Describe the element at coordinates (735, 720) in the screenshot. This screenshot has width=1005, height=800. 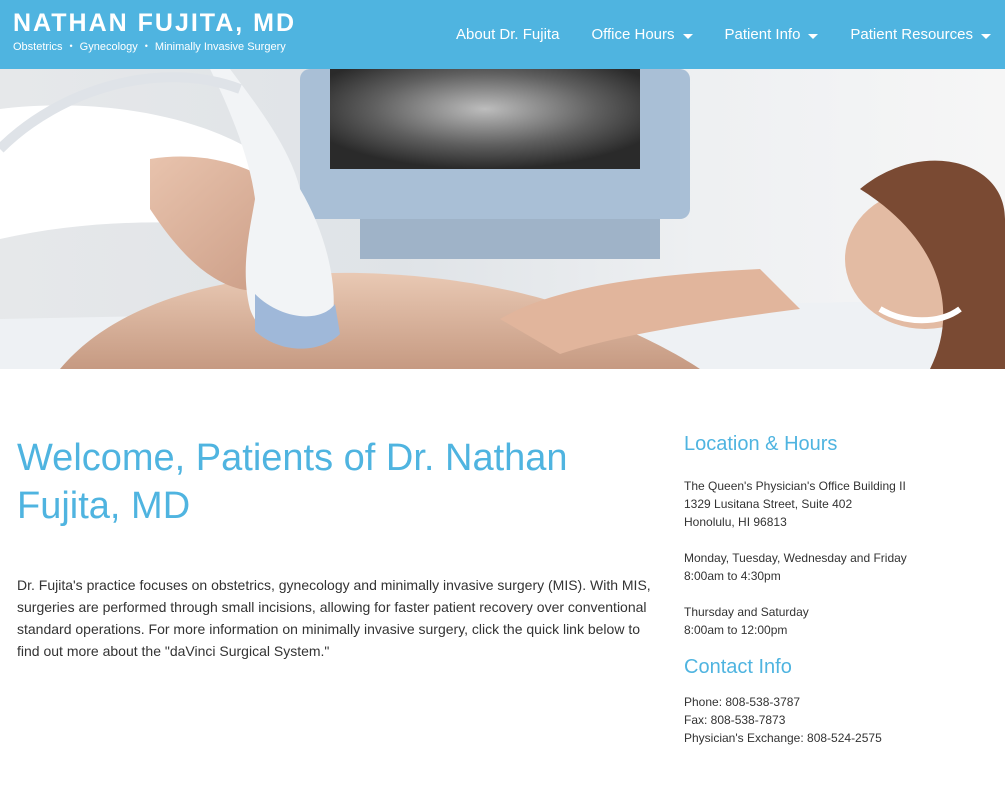
I see `contact-fax: Fax: 808-538-7873` at that location.